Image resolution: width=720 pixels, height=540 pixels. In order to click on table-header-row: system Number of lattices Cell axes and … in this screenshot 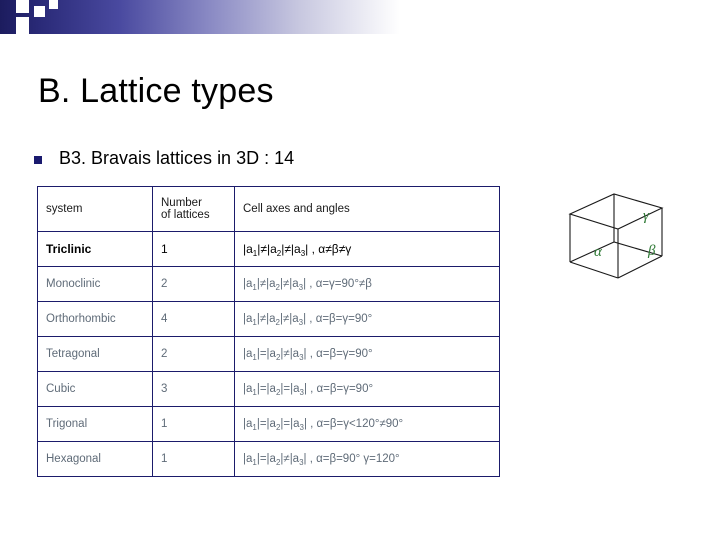, I will do `click(268, 209)`.